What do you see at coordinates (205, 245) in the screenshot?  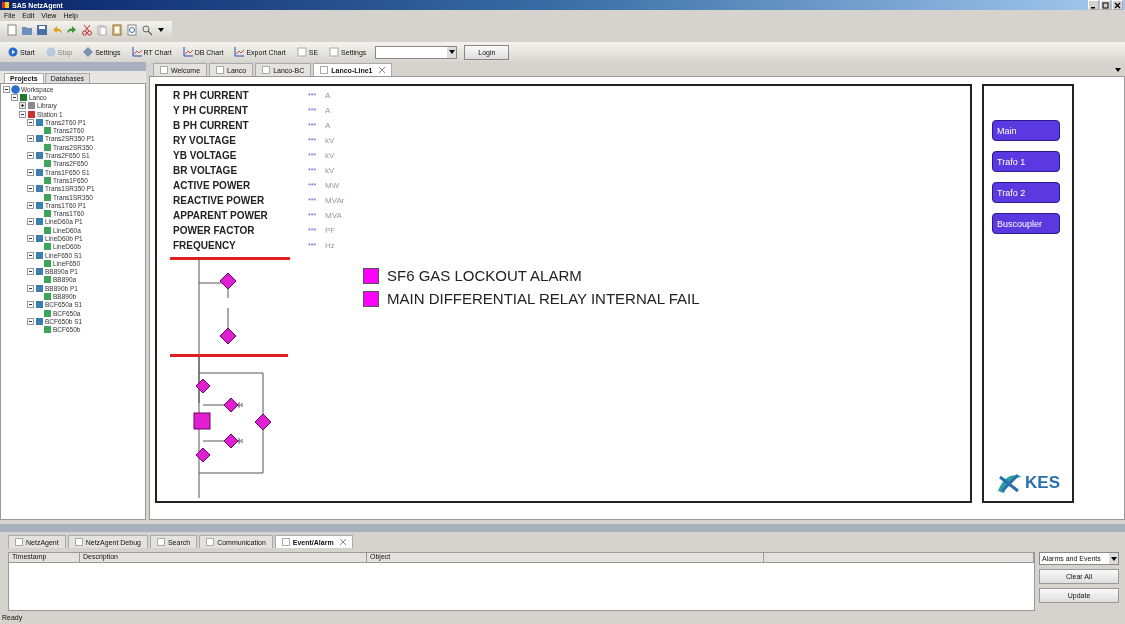 I see `measurement-label: FREQUENCY` at bounding box center [205, 245].